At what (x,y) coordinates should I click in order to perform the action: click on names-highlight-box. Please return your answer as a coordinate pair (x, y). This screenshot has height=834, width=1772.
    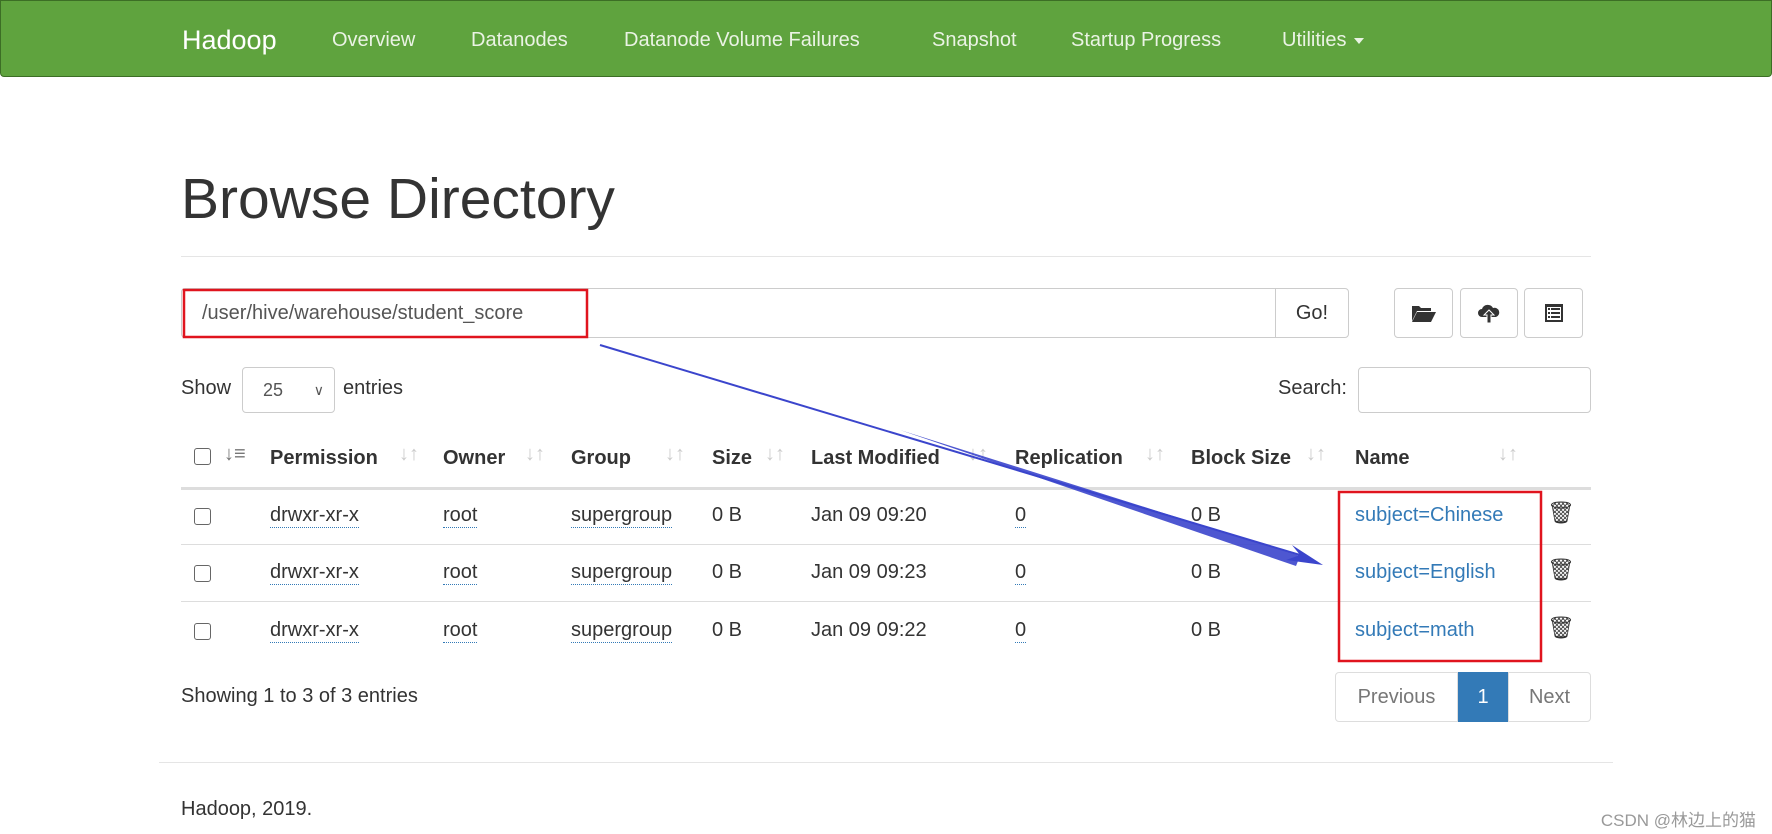
    Looking at the image, I should click on (1440, 576).